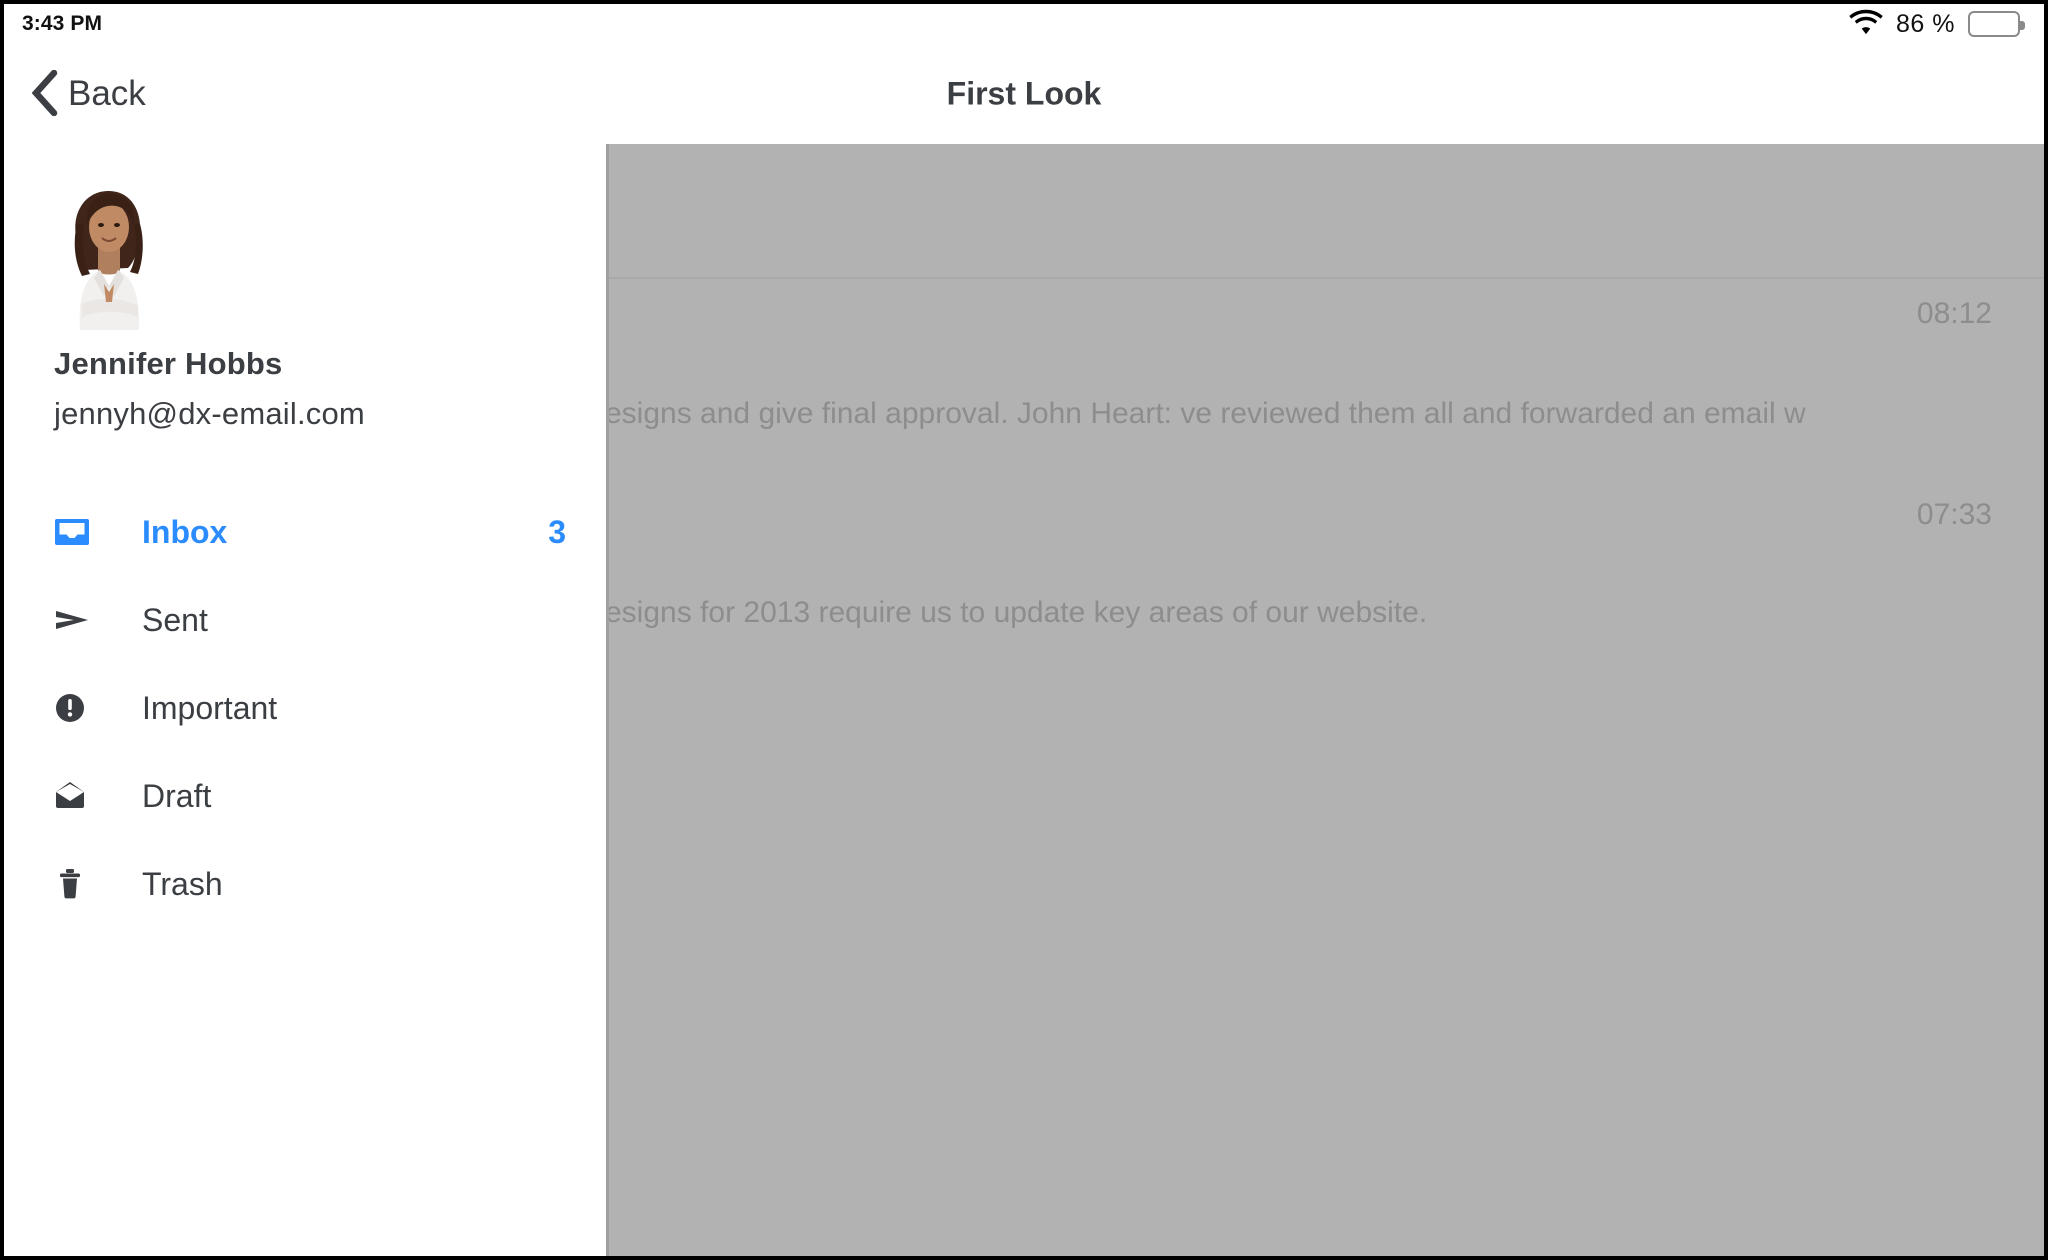 Image resolution: width=2048 pixels, height=1260 pixels. Describe the element at coordinates (210, 707) in the screenshot. I see `sidebar-item-important-label: Important` at that location.